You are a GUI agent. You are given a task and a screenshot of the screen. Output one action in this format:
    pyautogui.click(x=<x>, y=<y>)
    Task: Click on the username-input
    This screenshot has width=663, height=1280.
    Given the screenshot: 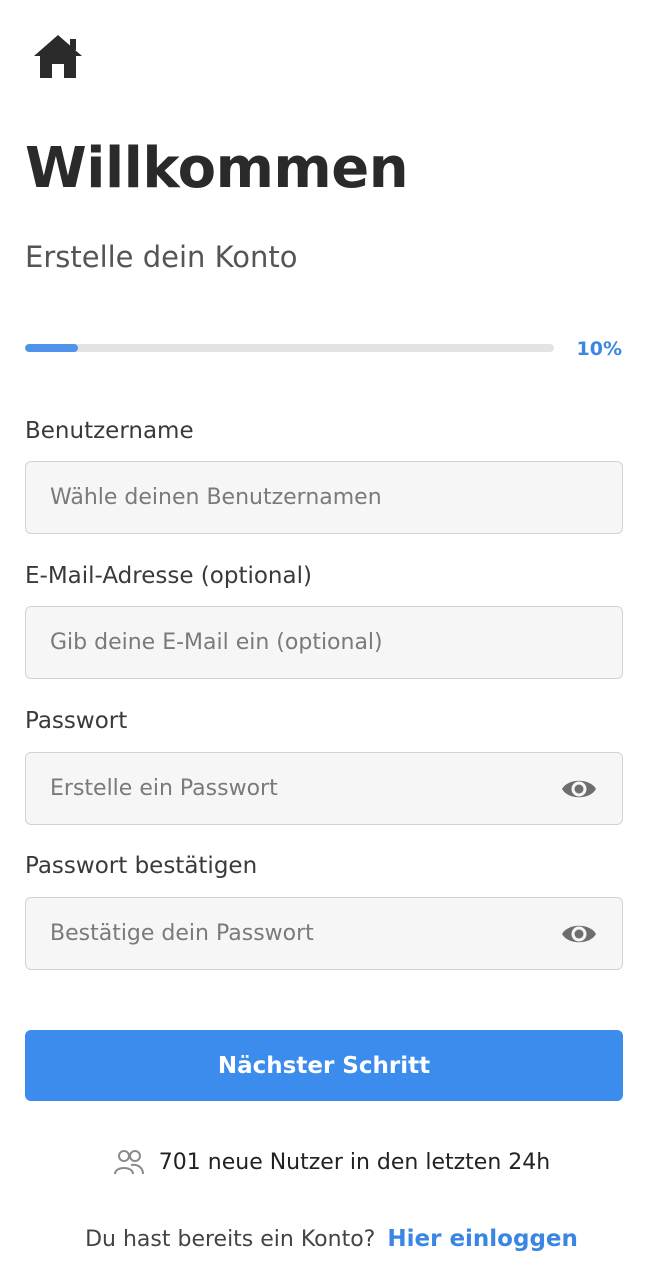 What is the action you would take?
    pyautogui.click(x=324, y=497)
    